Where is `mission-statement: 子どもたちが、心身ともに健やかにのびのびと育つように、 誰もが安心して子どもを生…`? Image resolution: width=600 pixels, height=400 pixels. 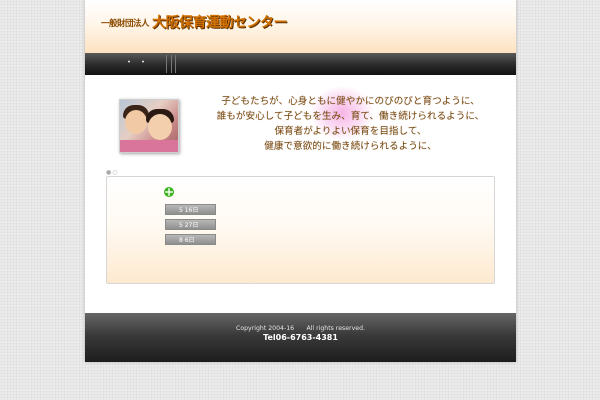
mission-statement: 子どもたちが、心身ともに健やかにのびのびと育つように、 誰もが安心して子どもを生… is located at coordinates (350, 124).